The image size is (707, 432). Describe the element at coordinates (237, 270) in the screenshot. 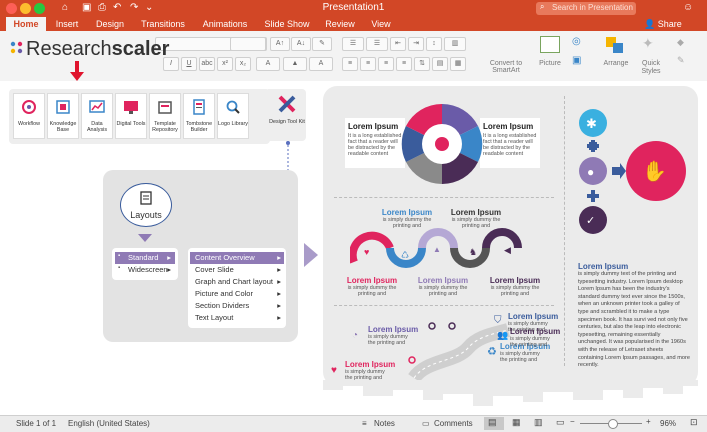

I see `submenu-item-cover-slide: Cover Slide ▸` at that location.